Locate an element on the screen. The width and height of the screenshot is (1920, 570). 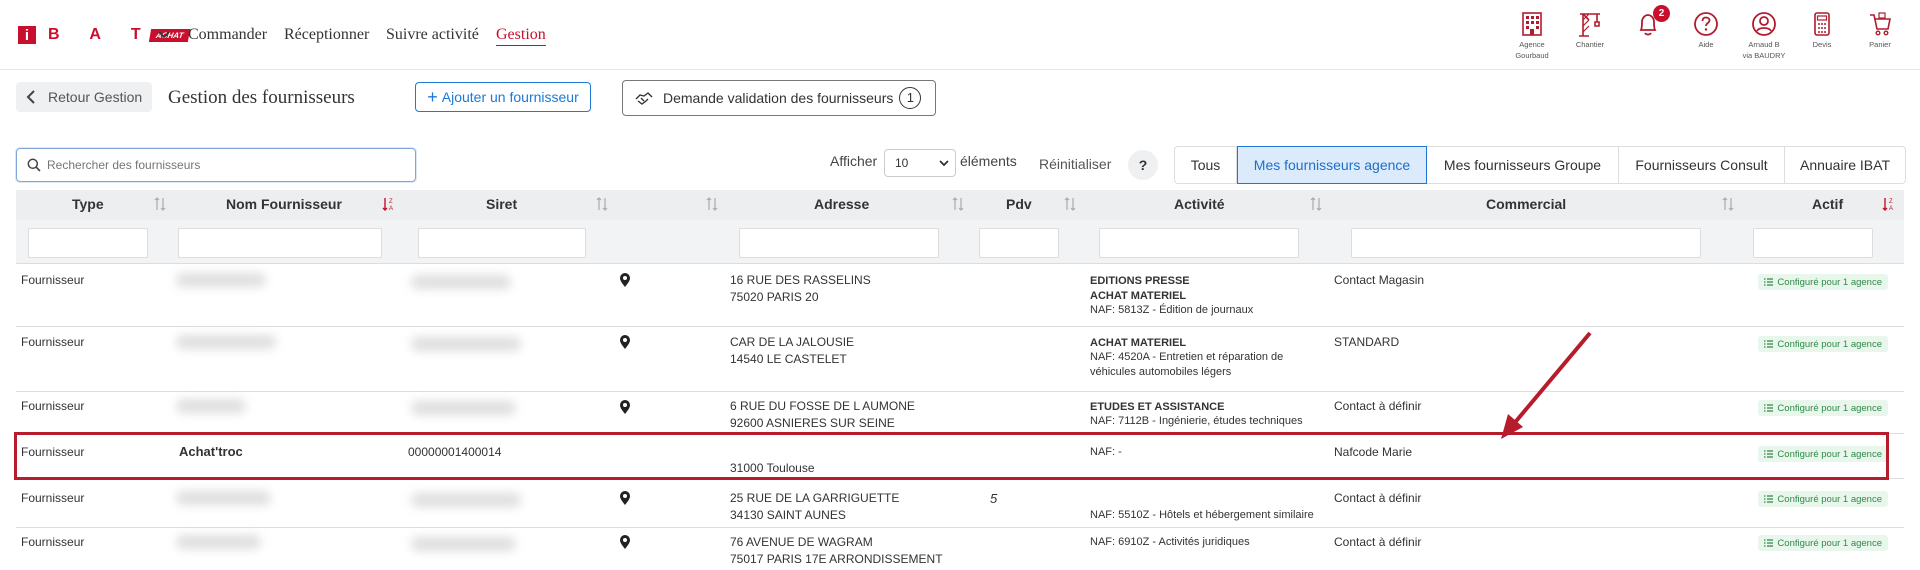
calculator-icon is located at coordinates (1822, 24).